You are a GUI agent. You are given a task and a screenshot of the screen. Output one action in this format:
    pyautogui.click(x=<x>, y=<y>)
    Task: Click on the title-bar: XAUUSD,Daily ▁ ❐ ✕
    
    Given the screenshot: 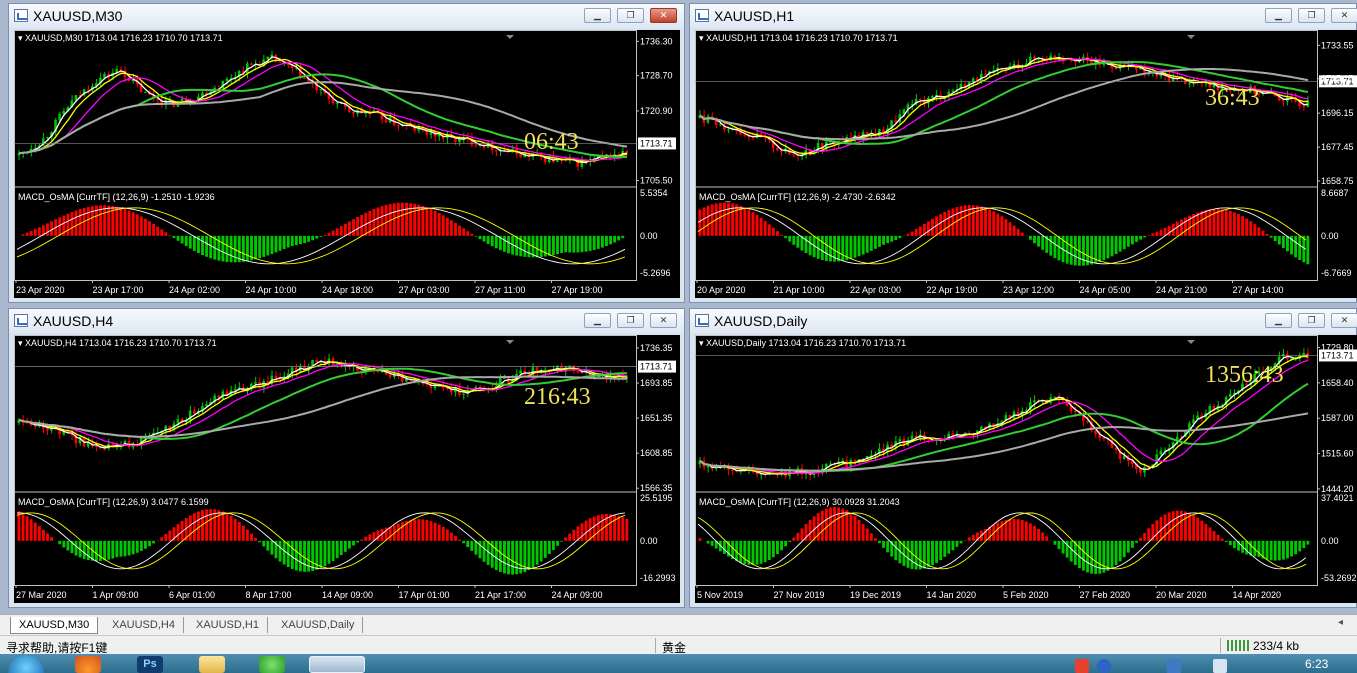 What is the action you would take?
    pyautogui.click(x=1023, y=321)
    